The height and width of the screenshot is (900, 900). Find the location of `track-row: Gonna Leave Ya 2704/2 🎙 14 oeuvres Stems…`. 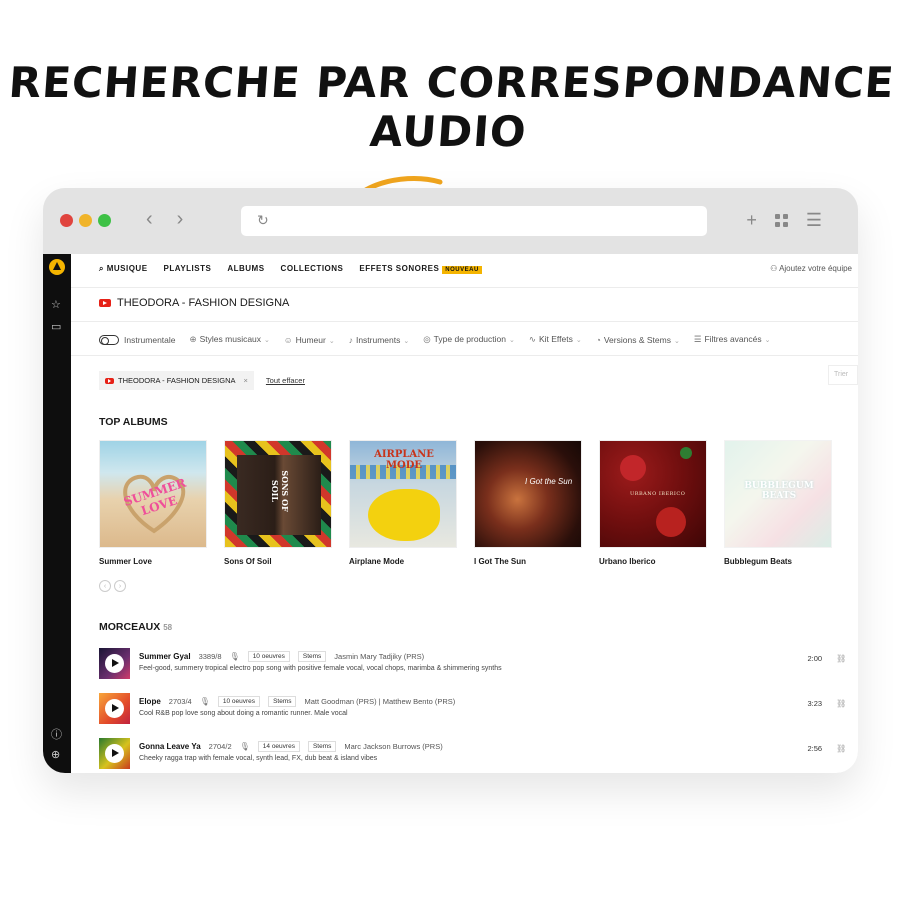

track-row: Gonna Leave Ya 2704/2 🎙 14 oeuvres Stems… is located at coordinates (478, 755).